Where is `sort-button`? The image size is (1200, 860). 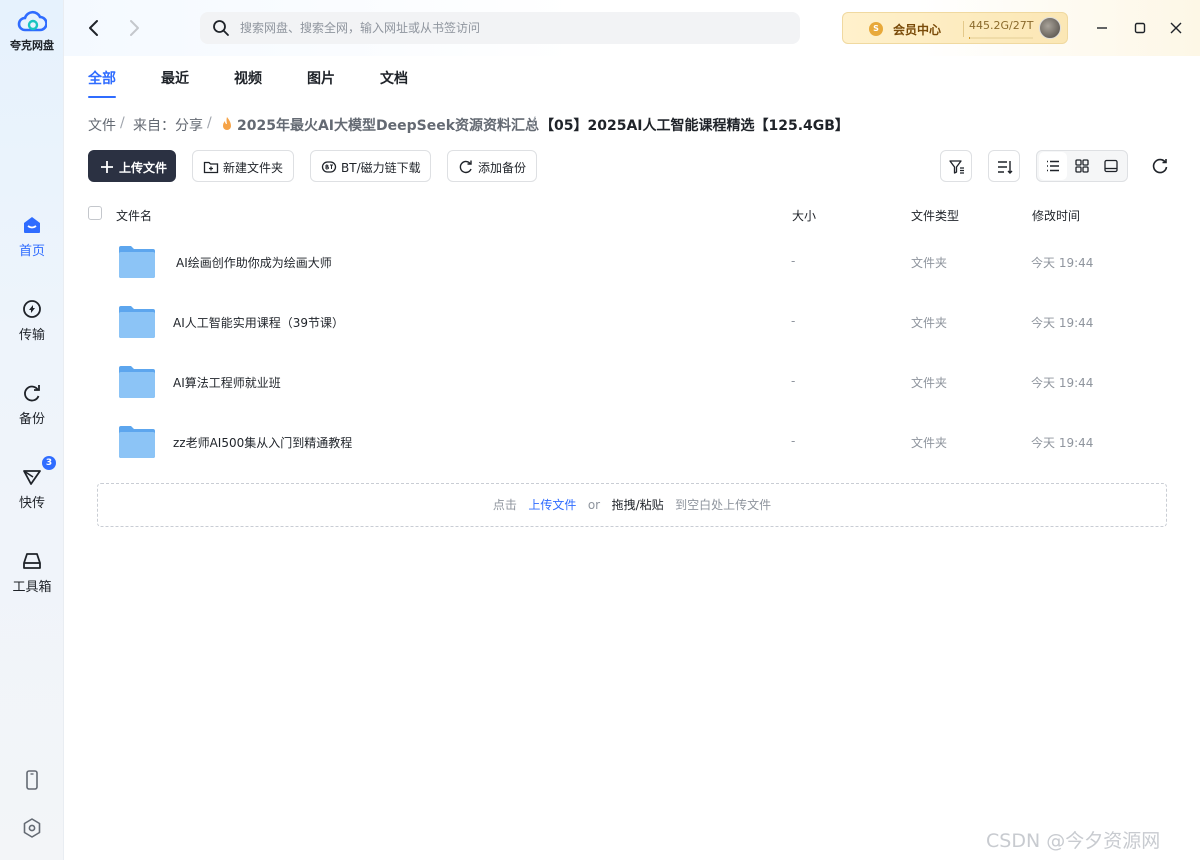 sort-button is located at coordinates (1004, 166).